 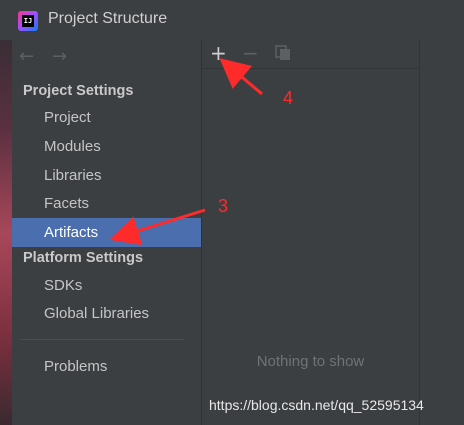 I want to click on project-settings-header: Project Settings, so click(x=78, y=91).